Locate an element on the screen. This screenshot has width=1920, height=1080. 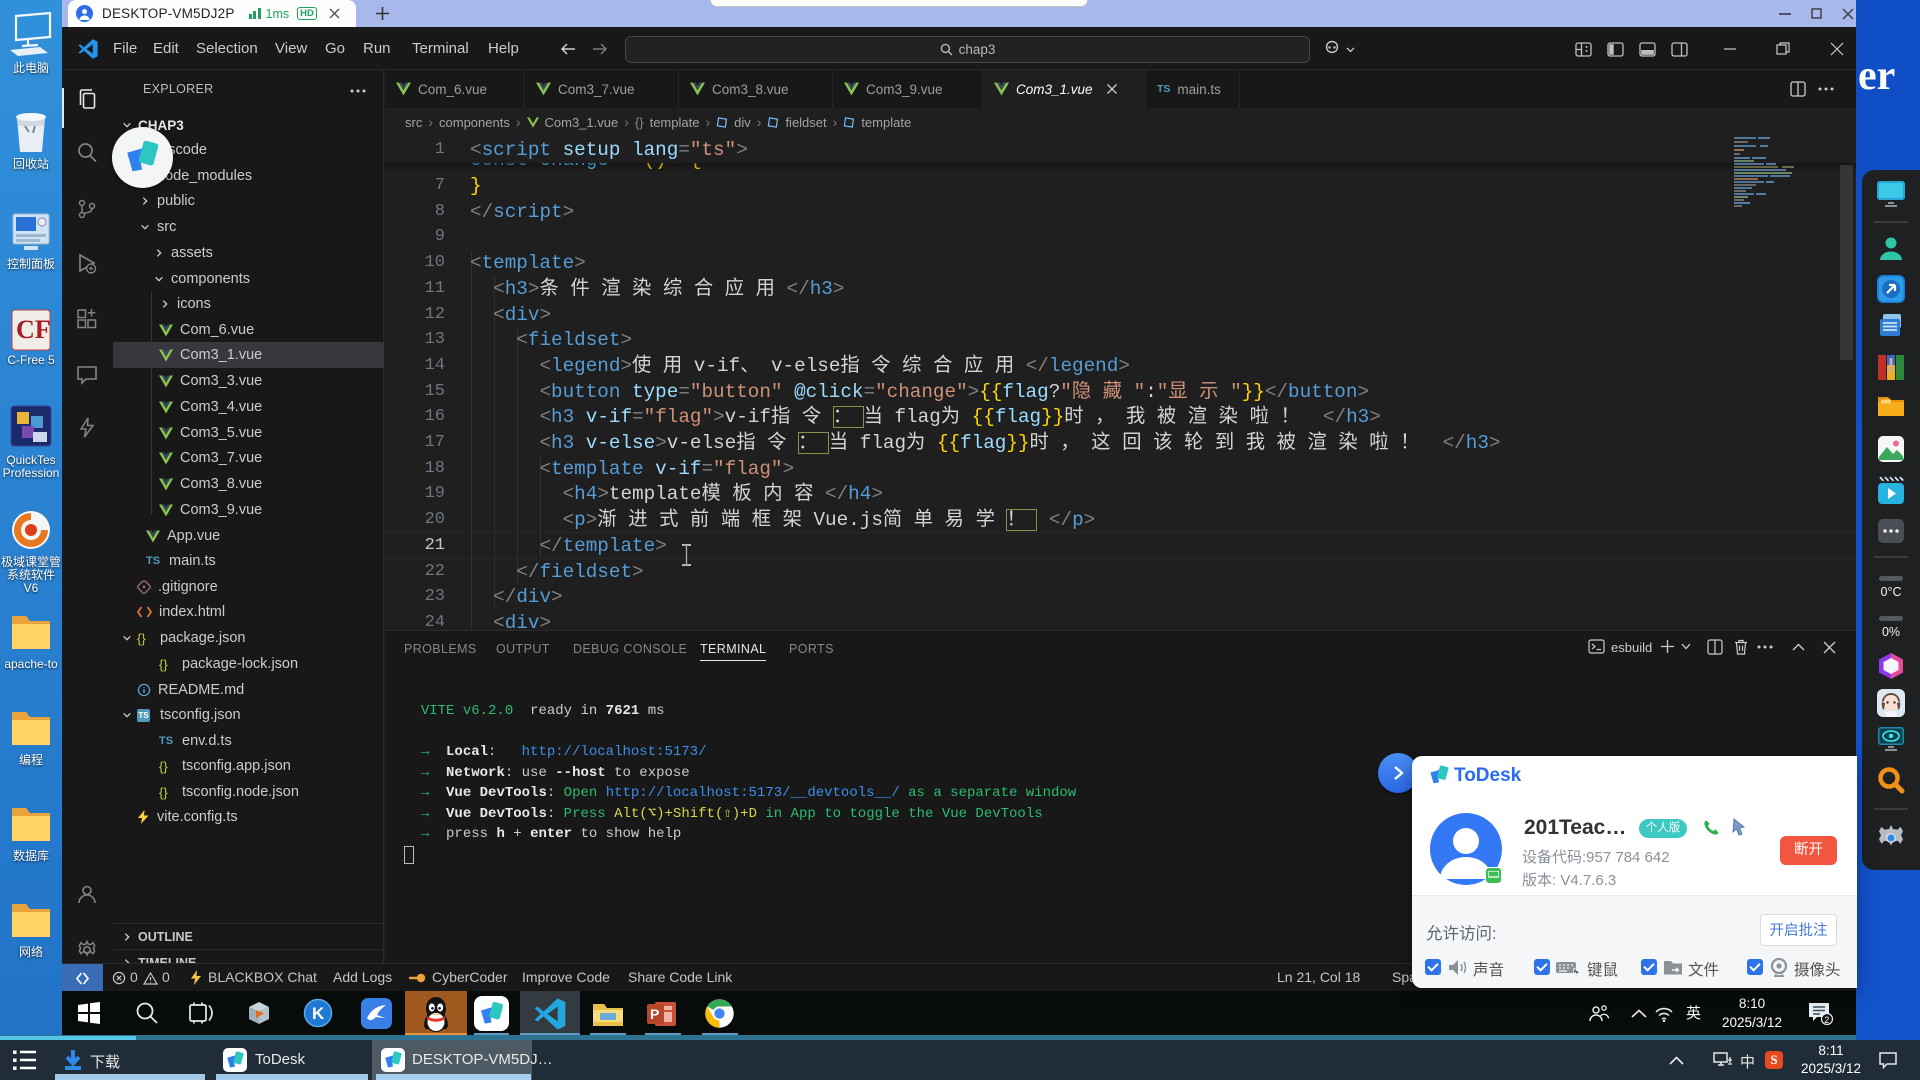
svg-text: K is located at coordinates (318, 1013).